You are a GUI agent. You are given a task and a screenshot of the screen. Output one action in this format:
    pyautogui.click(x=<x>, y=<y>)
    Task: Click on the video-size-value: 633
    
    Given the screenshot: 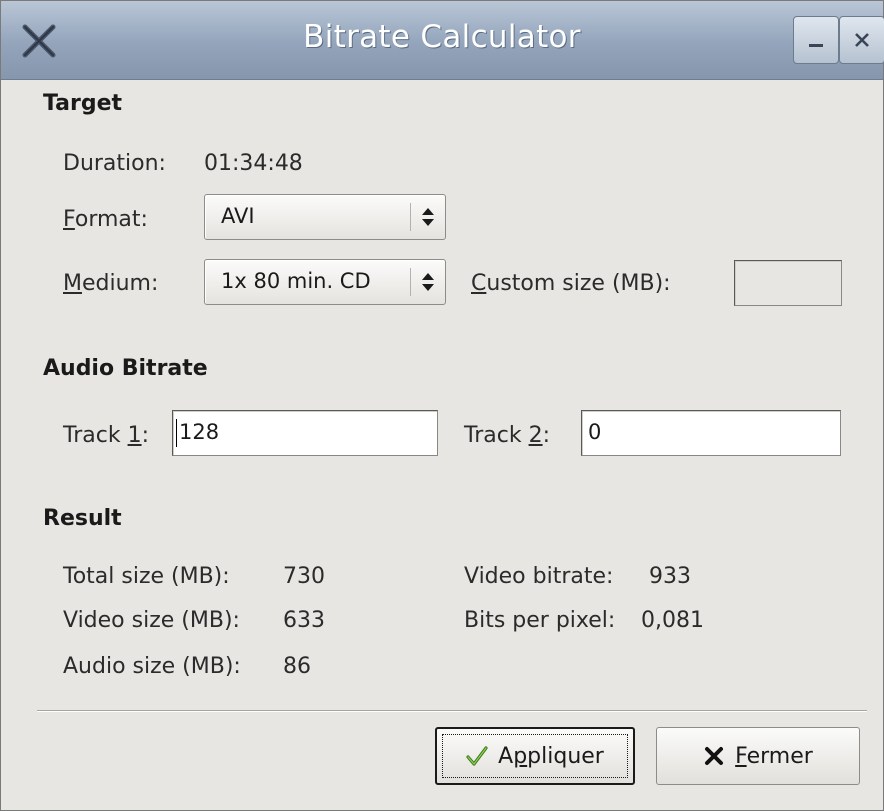 What is the action you would take?
    pyautogui.click(x=304, y=620)
    